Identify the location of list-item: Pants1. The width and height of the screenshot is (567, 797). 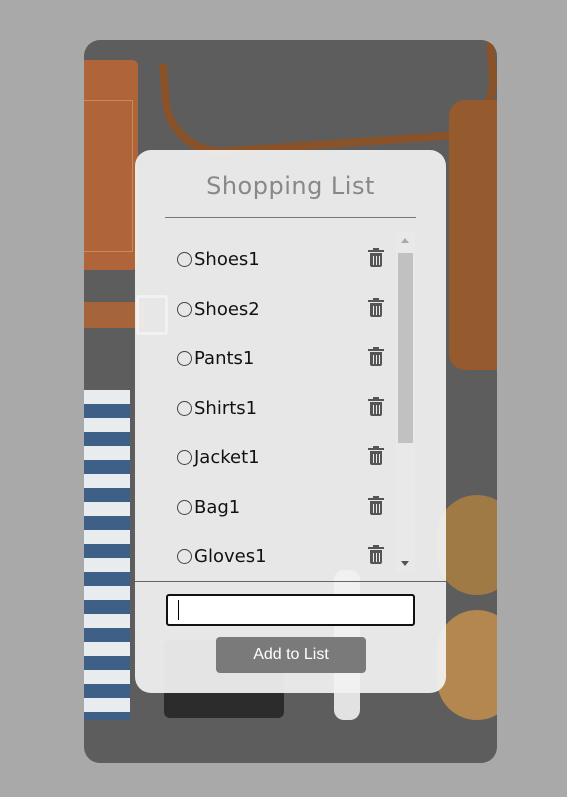
(285, 358).